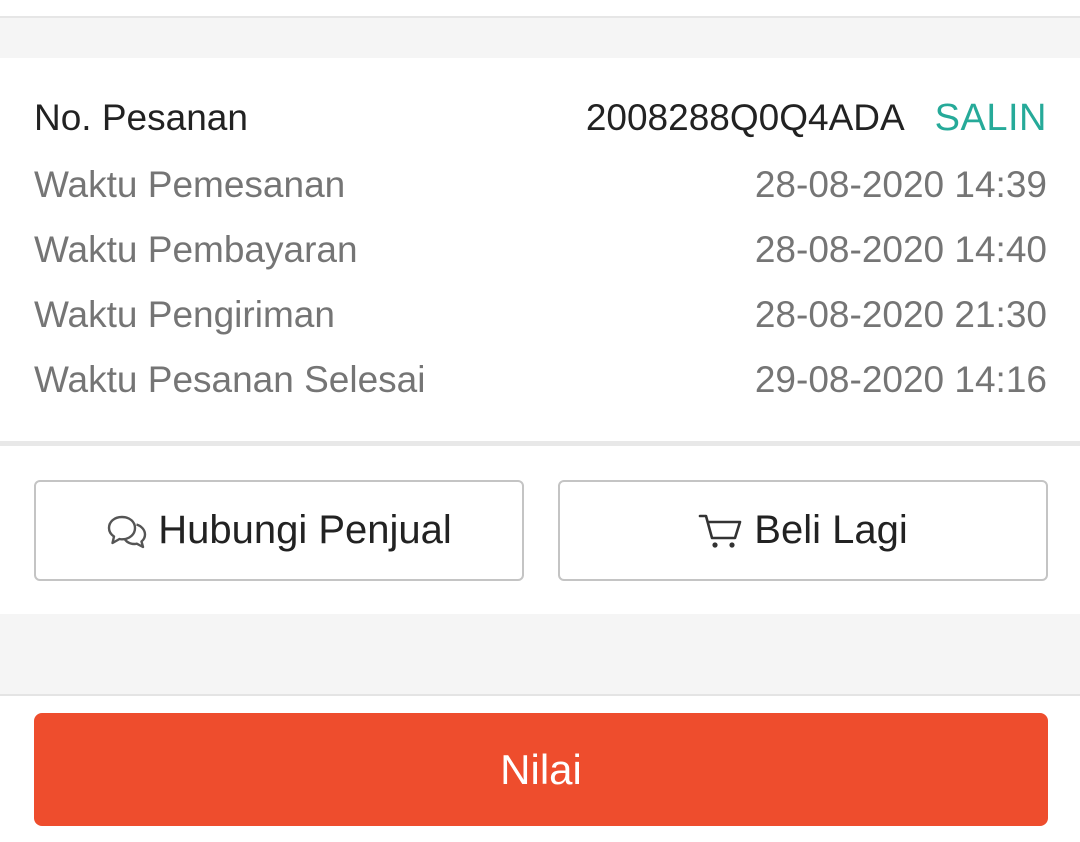  I want to click on shipping-time-value: 28-08-2020 21:30, so click(900, 314).